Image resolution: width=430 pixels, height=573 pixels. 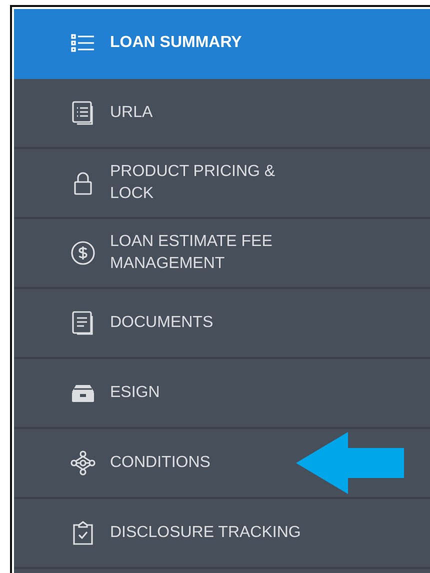 I want to click on menu-item: DOCUMENTS, so click(x=222, y=324).